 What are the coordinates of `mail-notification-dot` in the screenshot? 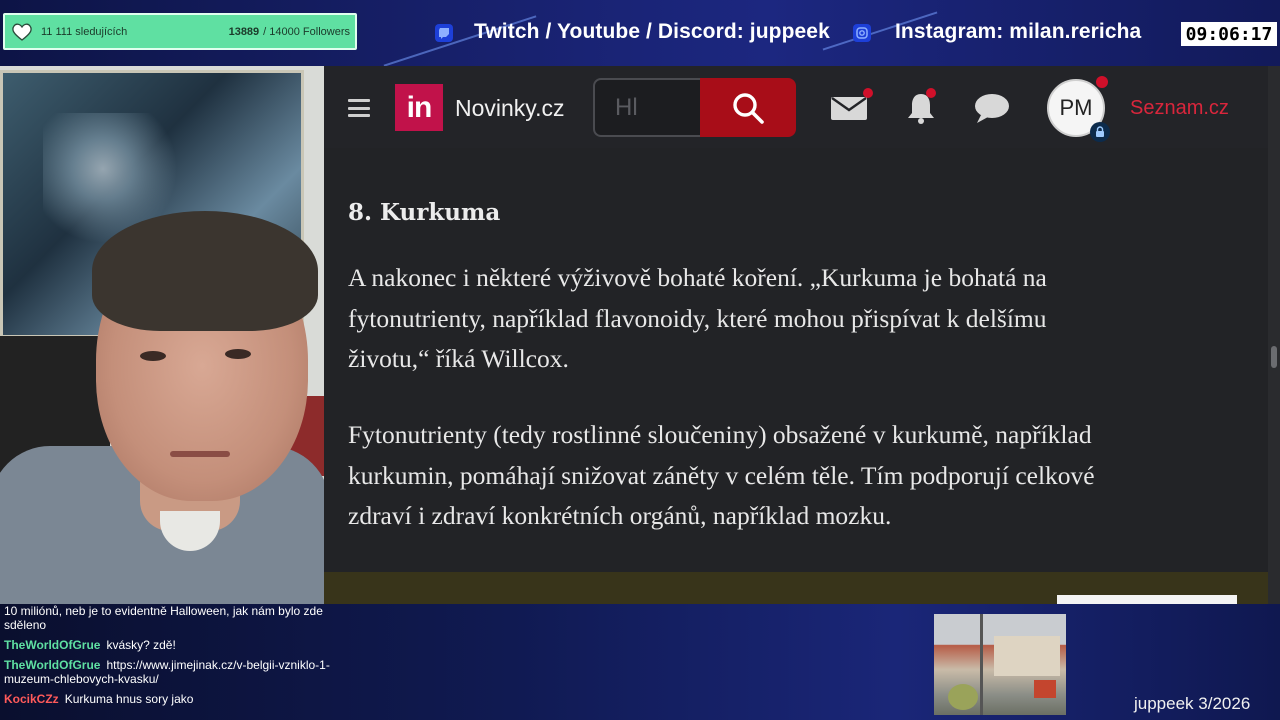 It's located at (868, 93).